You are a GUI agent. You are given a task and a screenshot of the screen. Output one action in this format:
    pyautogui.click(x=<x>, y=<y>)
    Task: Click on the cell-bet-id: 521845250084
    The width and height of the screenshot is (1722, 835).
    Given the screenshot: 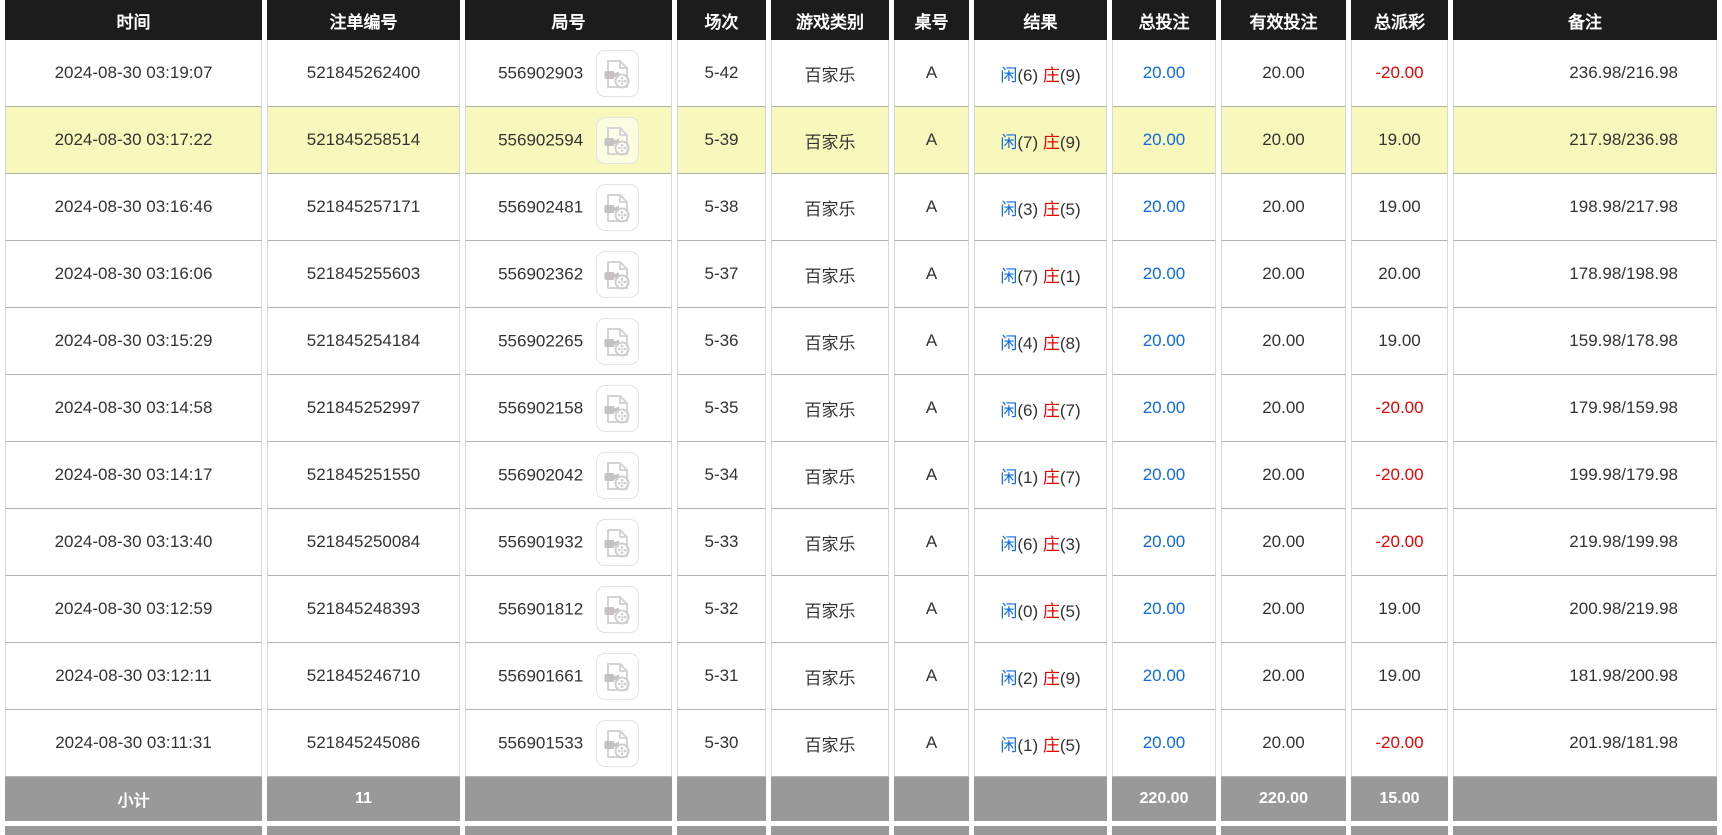 What is the action you would take?
    pyautogui.click(x=363, y=542)
    